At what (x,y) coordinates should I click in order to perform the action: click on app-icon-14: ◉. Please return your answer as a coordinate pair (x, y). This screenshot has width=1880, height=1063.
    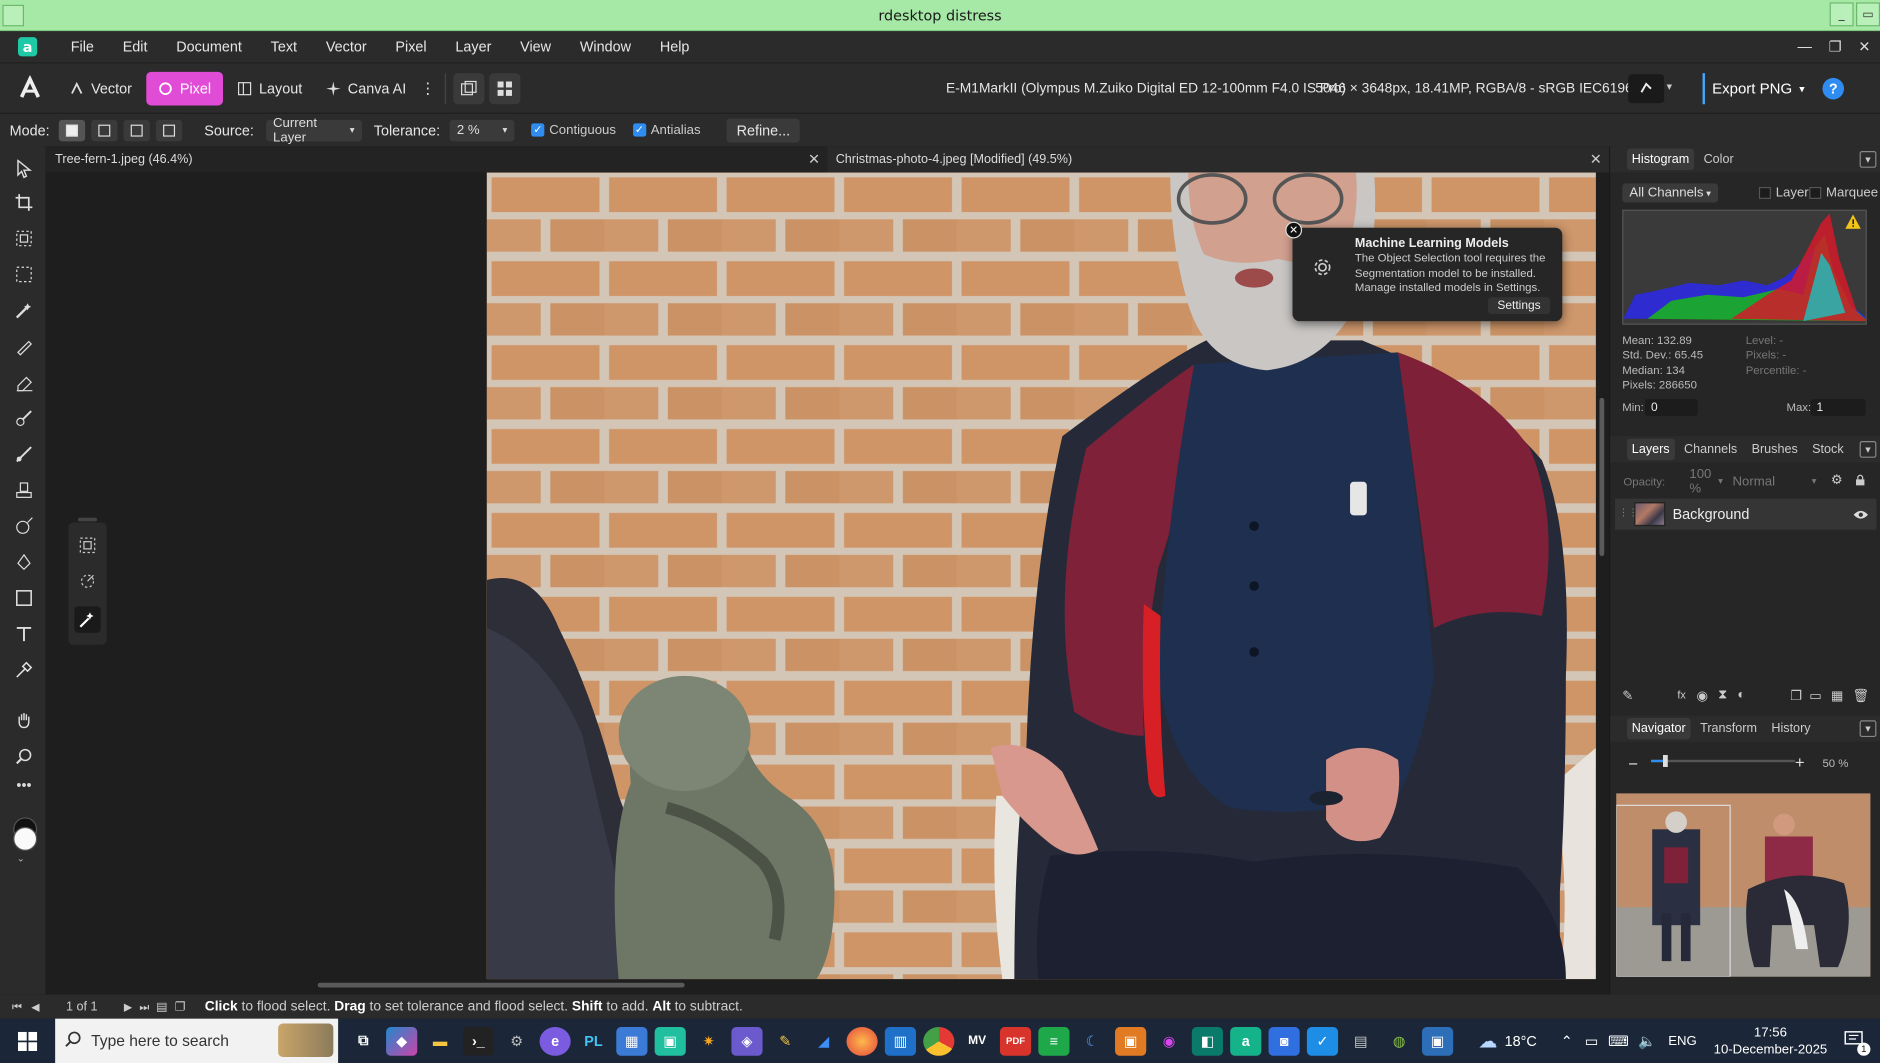
    Looking at the image, I should click on (1168, 1040).